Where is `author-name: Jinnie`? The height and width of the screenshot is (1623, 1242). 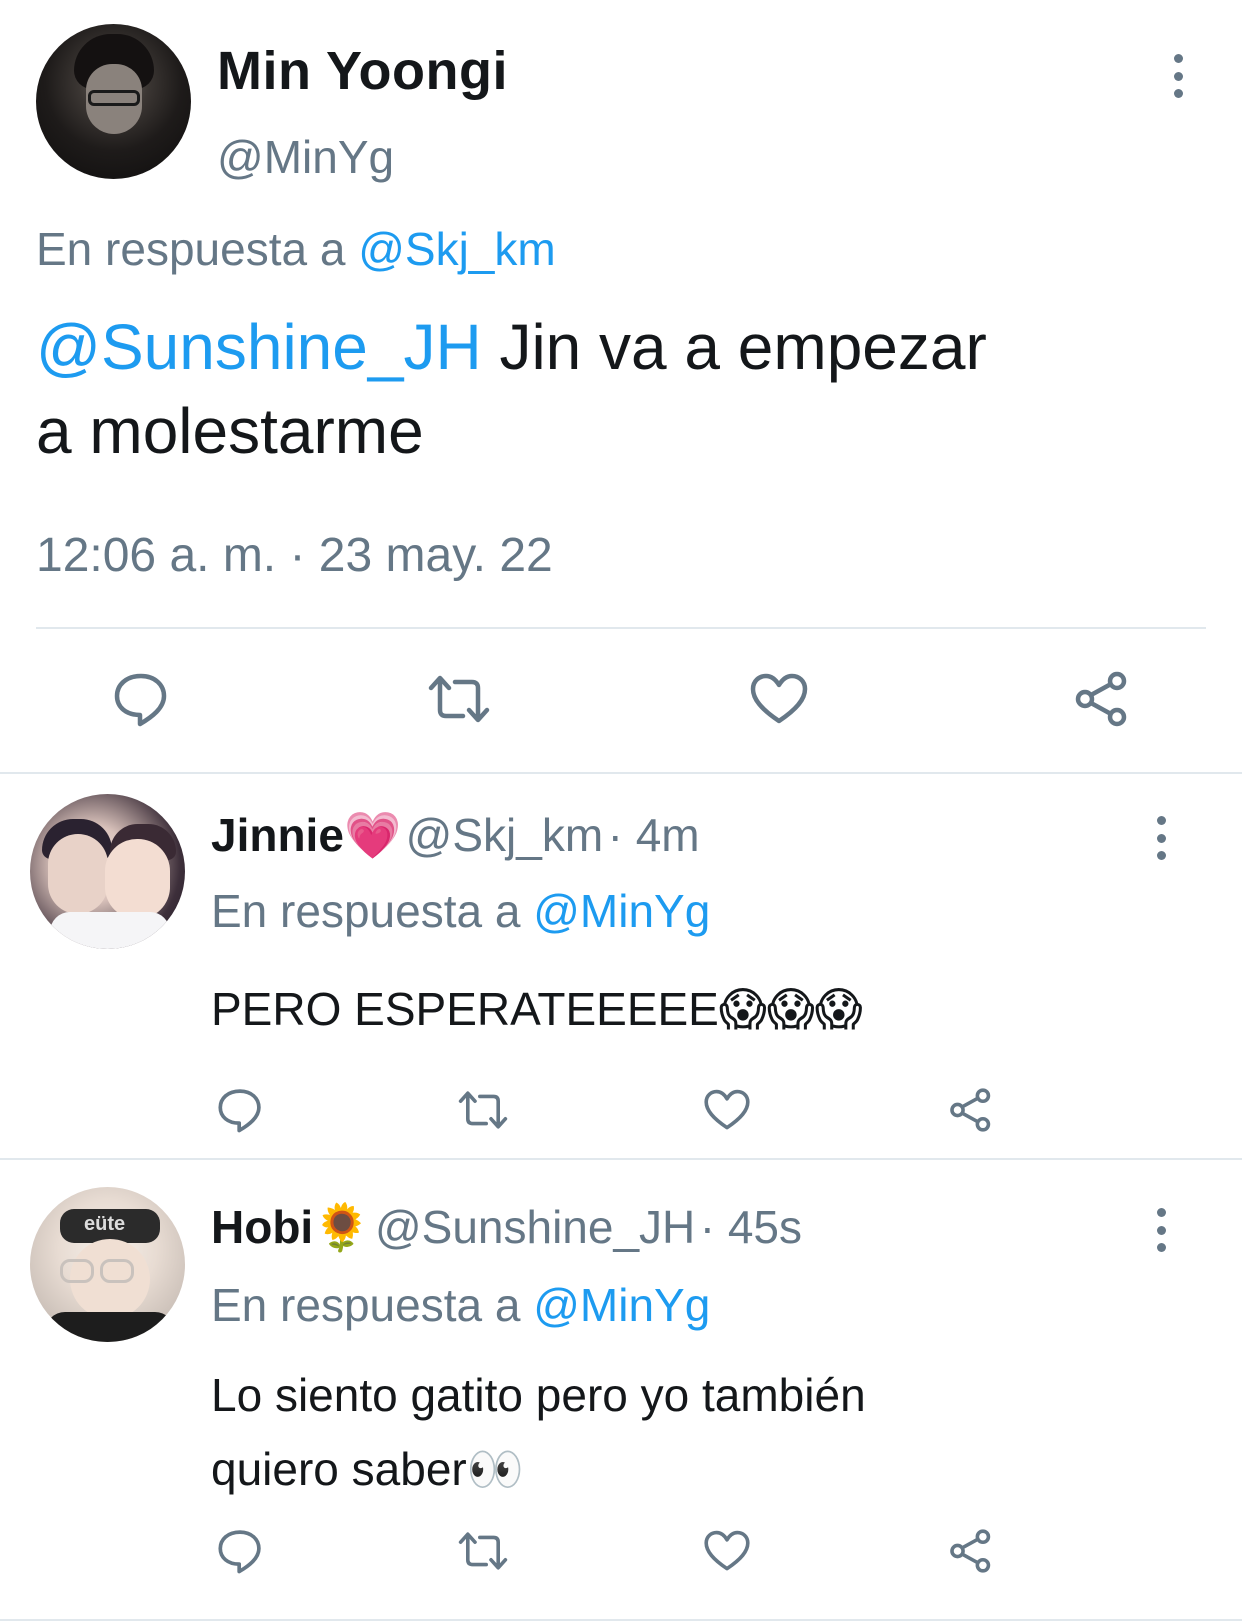
author-name: Jinnie is located at coordinates (277, 835).